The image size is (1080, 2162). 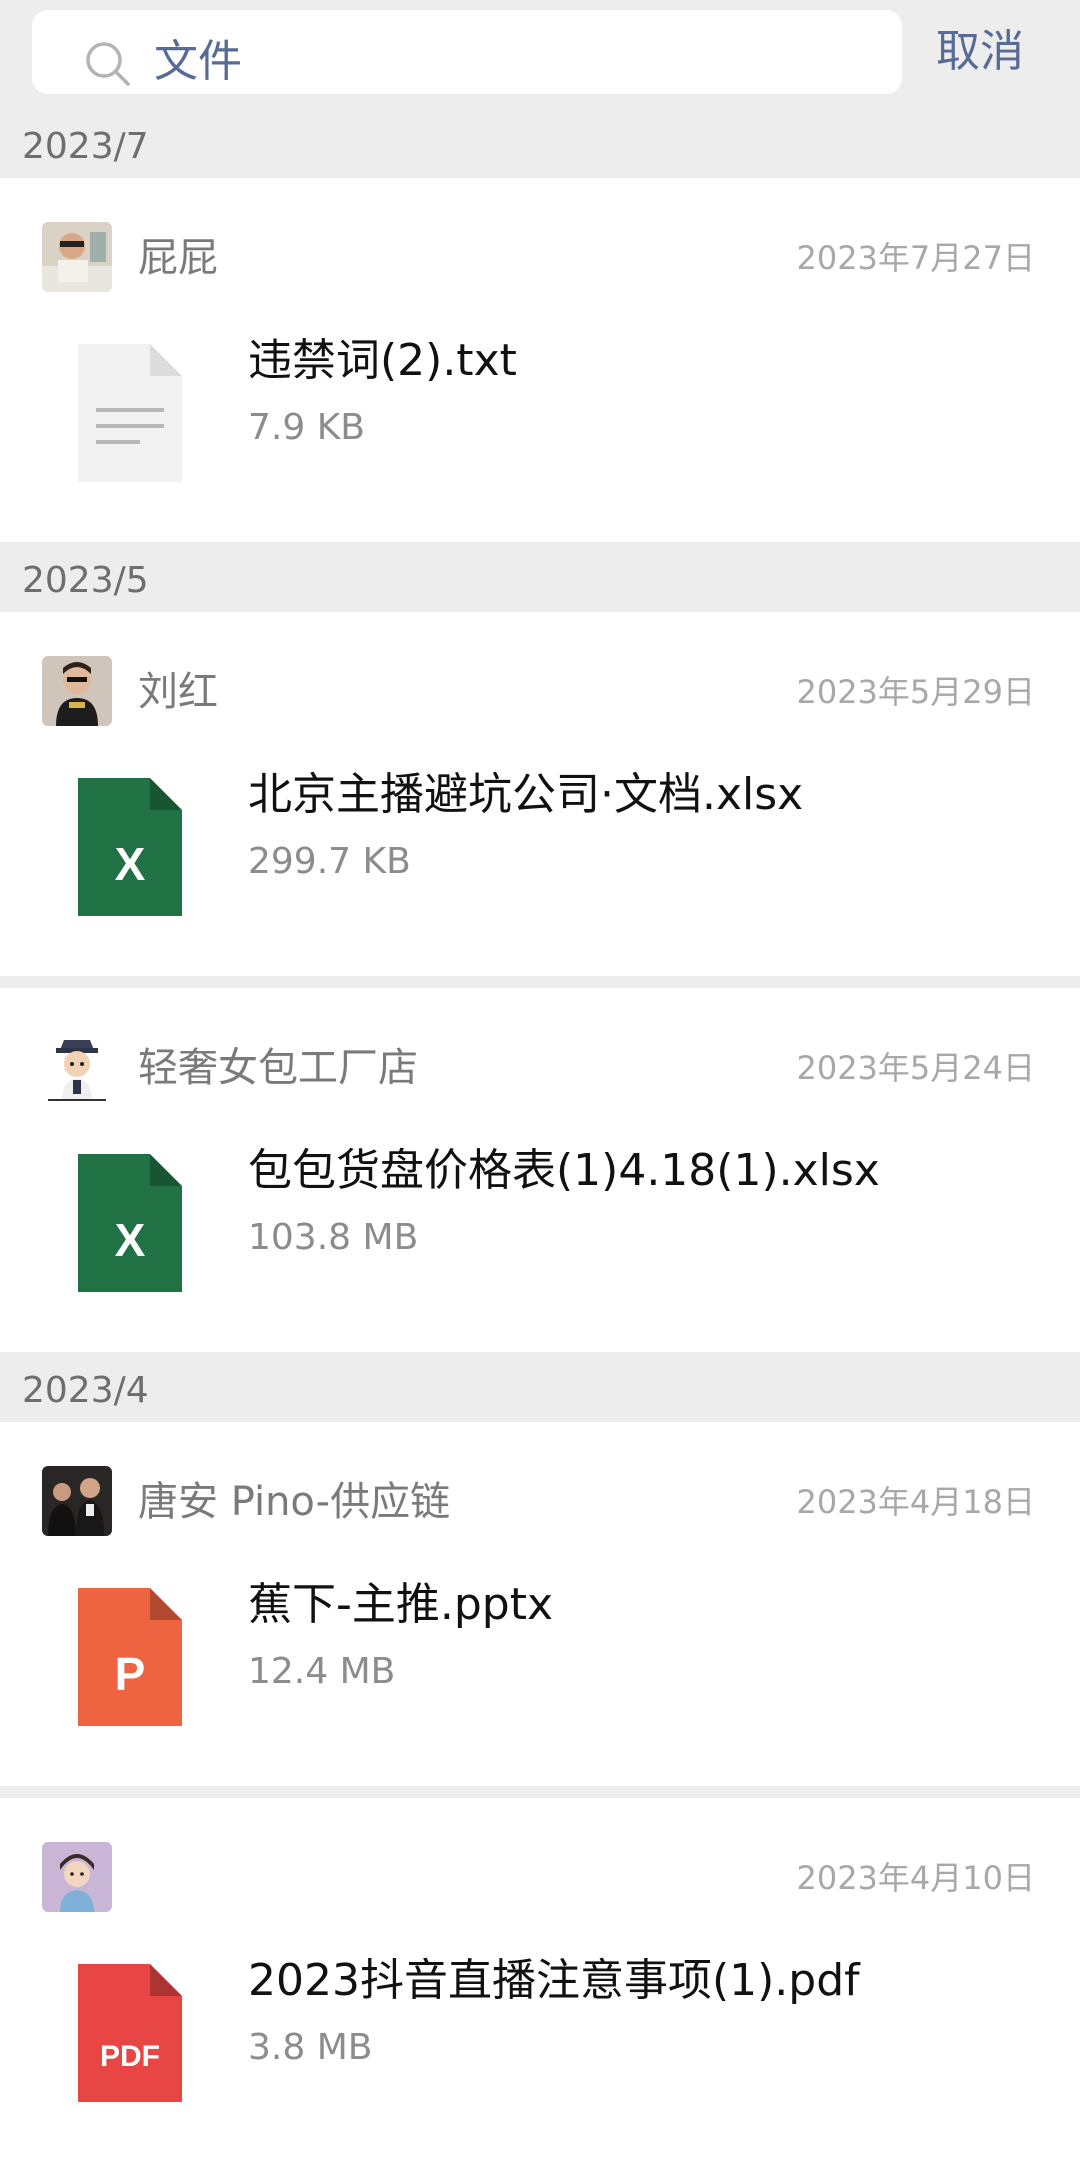 I want to click on cancel-button: 取消, so click(x=980, y=52).